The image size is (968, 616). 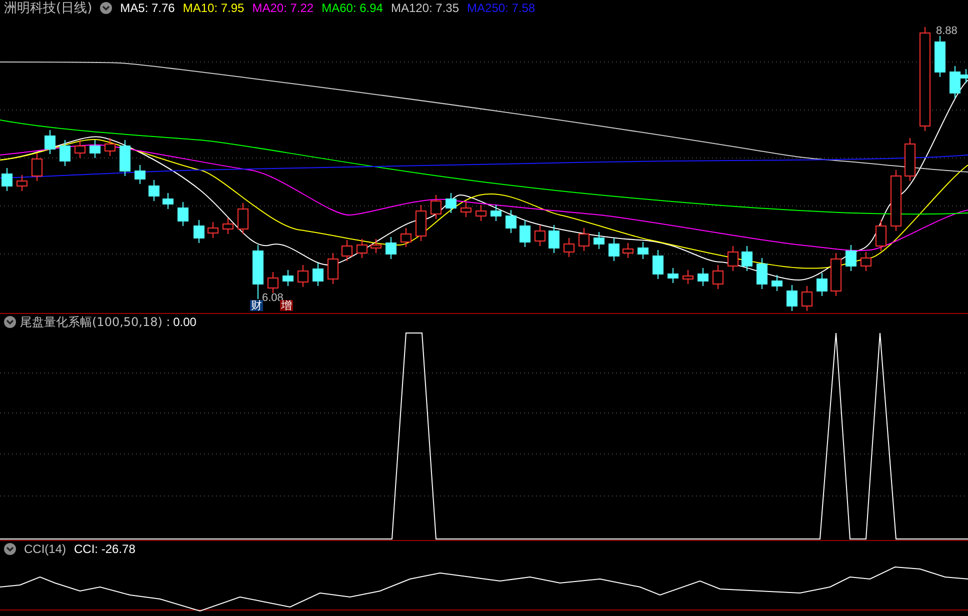 I want to click on high-price-label: 8.88, so click(x=947, y=31).